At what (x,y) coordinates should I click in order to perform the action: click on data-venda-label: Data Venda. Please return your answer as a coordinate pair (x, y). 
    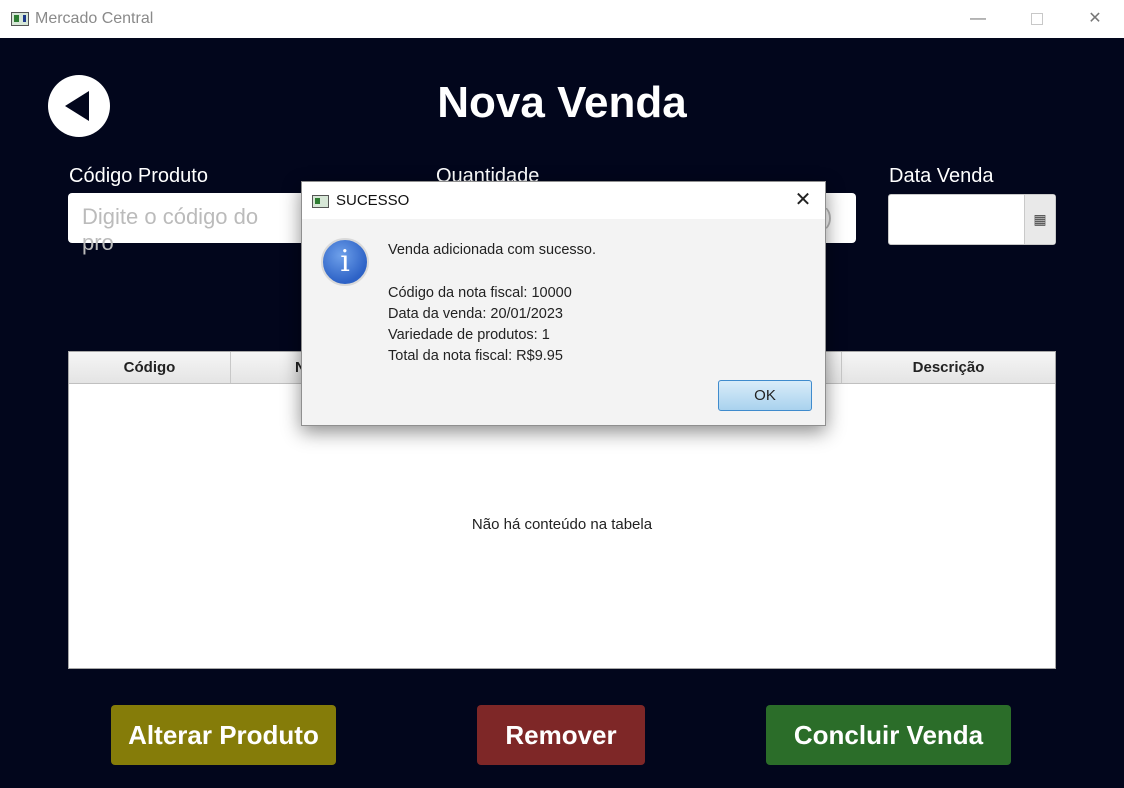
    Looking at the image, I should click on (941, 176).